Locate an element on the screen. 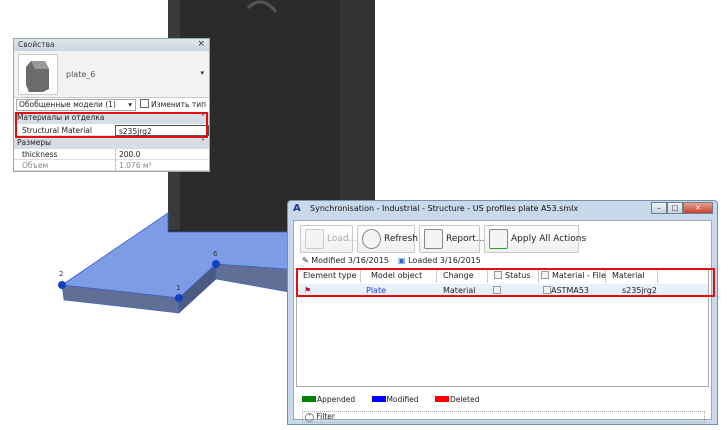 The image size is (728, 430). column-flange-right is located at coordinates (357, 115).